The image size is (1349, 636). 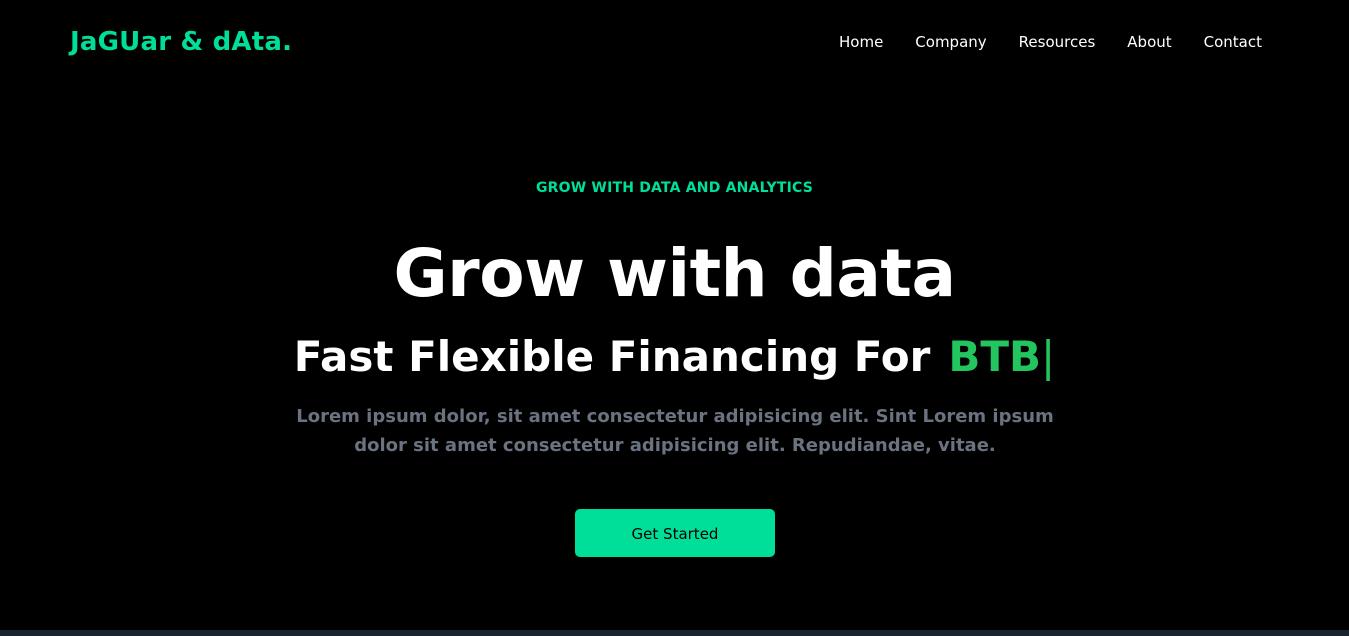 I want to click on hero-headline: Grow with data, so click(x=675, y=273).